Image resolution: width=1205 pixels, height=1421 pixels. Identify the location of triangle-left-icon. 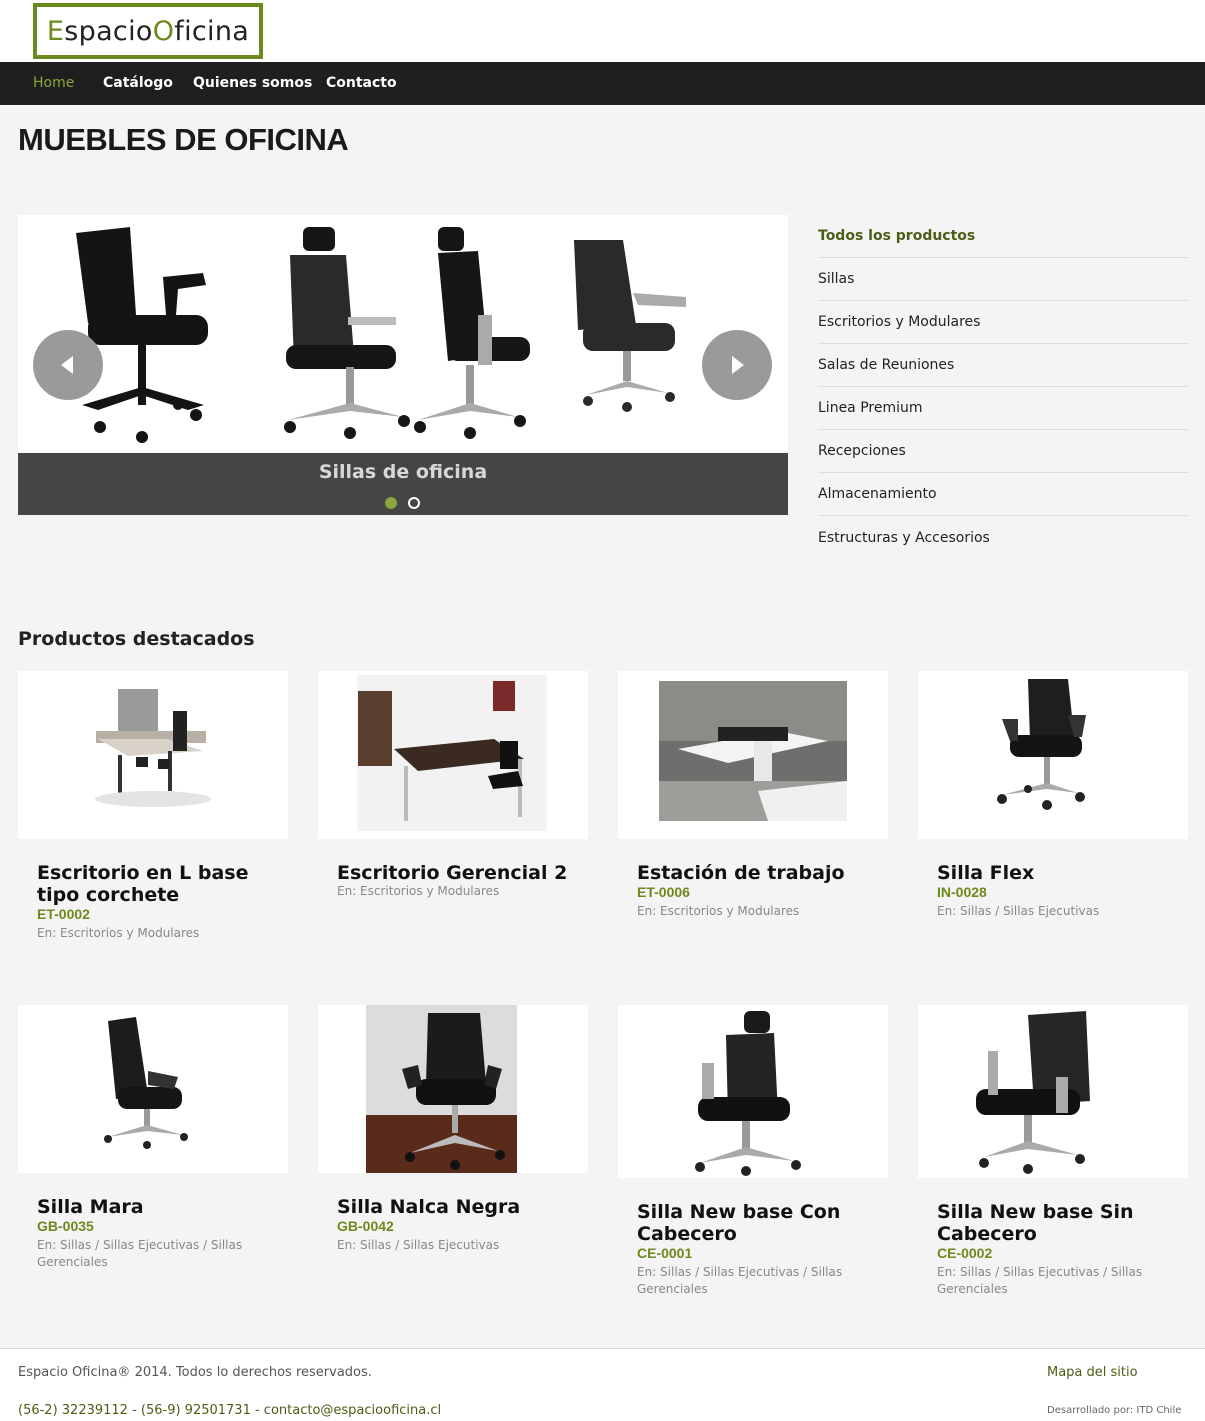
(67, 365).